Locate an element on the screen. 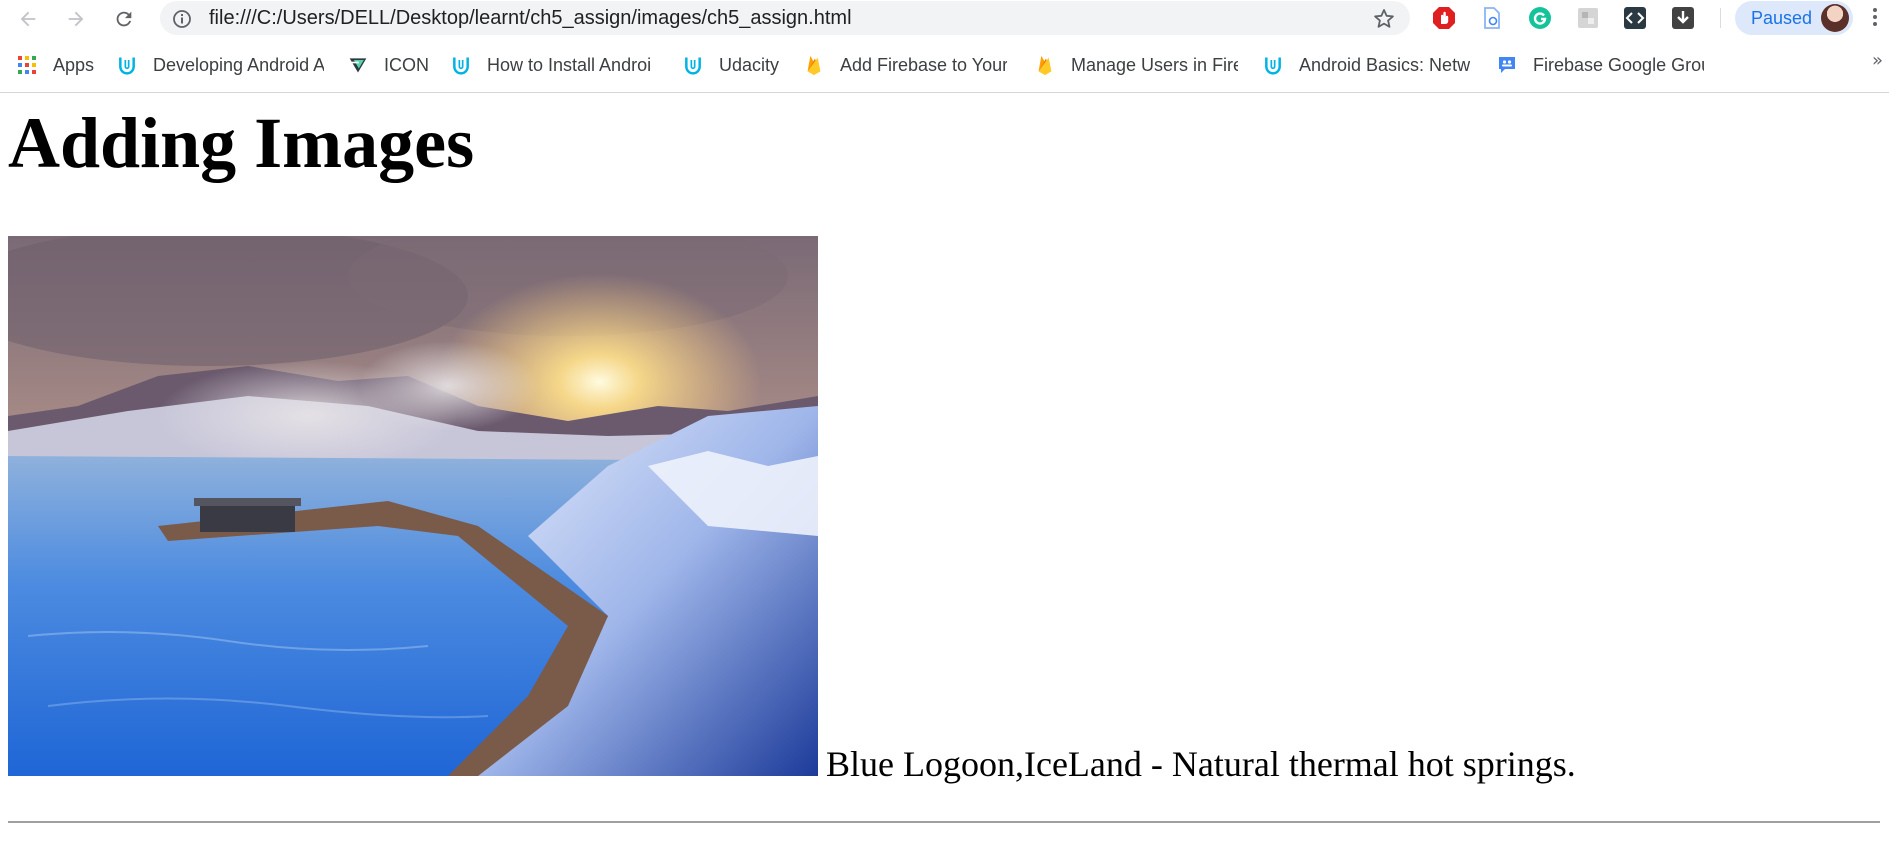  bookmark-manage-users: Manage Users in Fireb is located at coordinates (1136, 65).